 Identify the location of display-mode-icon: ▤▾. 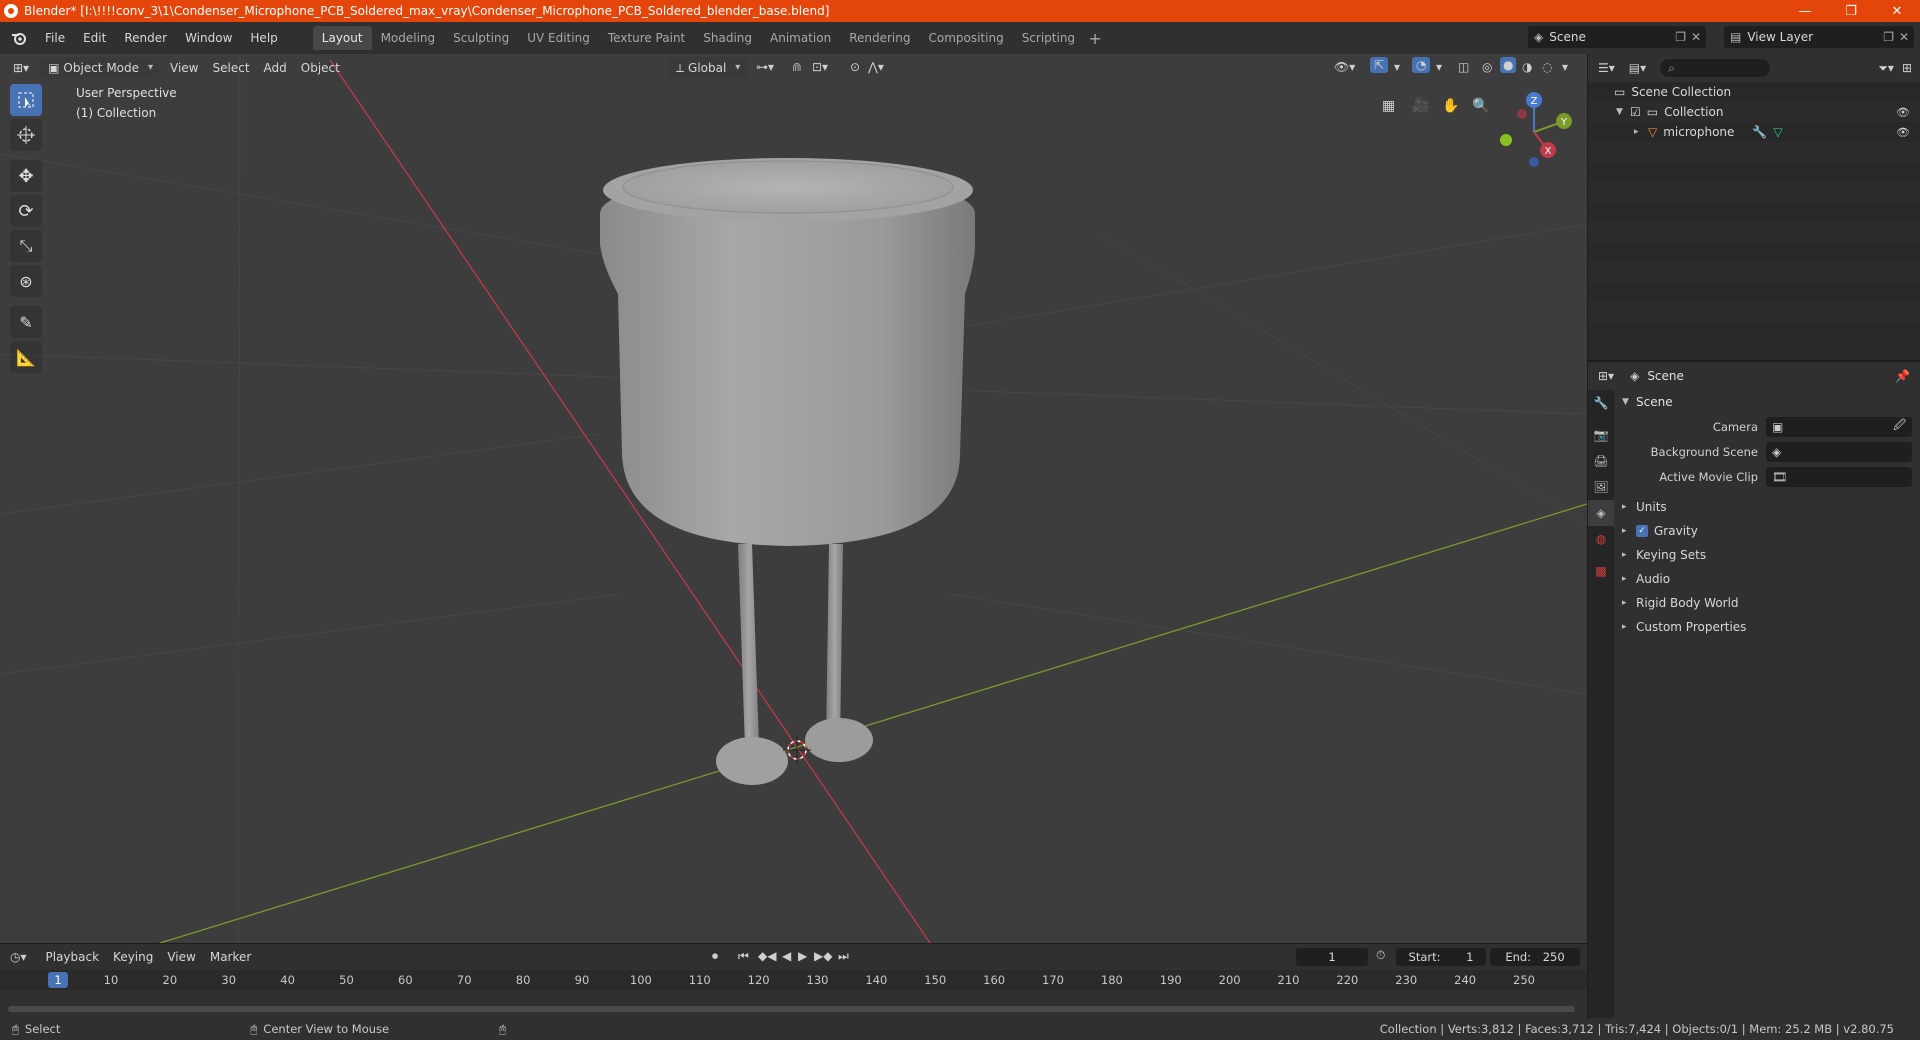
(1637, 68).